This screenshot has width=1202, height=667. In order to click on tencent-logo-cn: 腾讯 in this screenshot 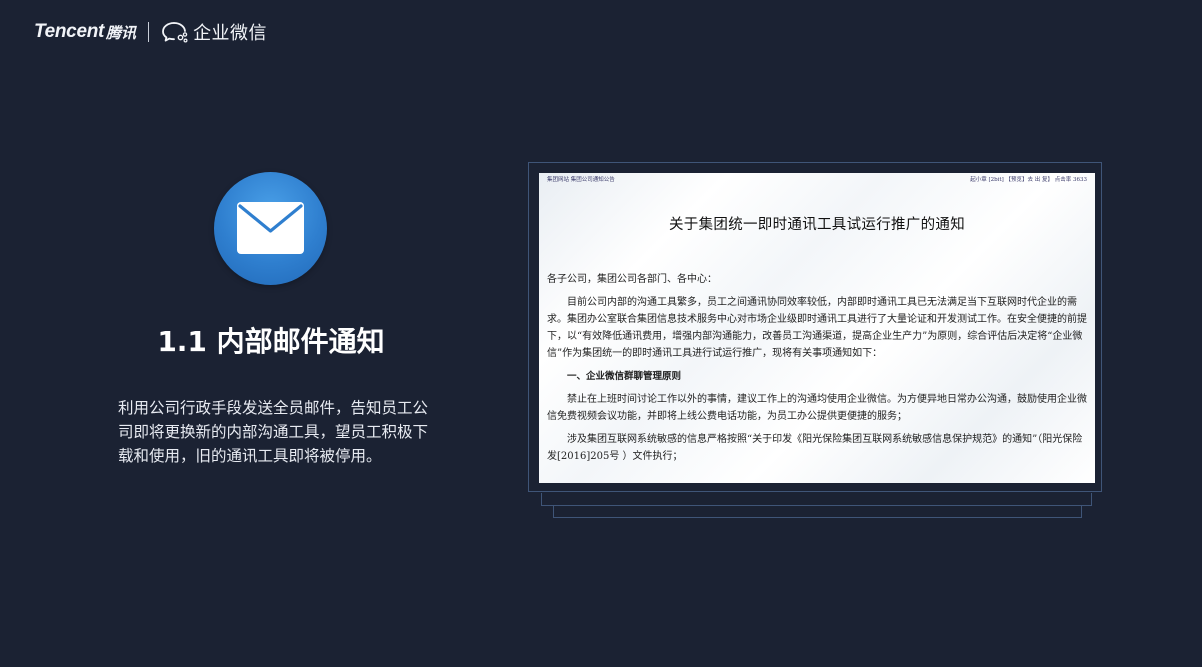, I will do `click(121, 32)`.